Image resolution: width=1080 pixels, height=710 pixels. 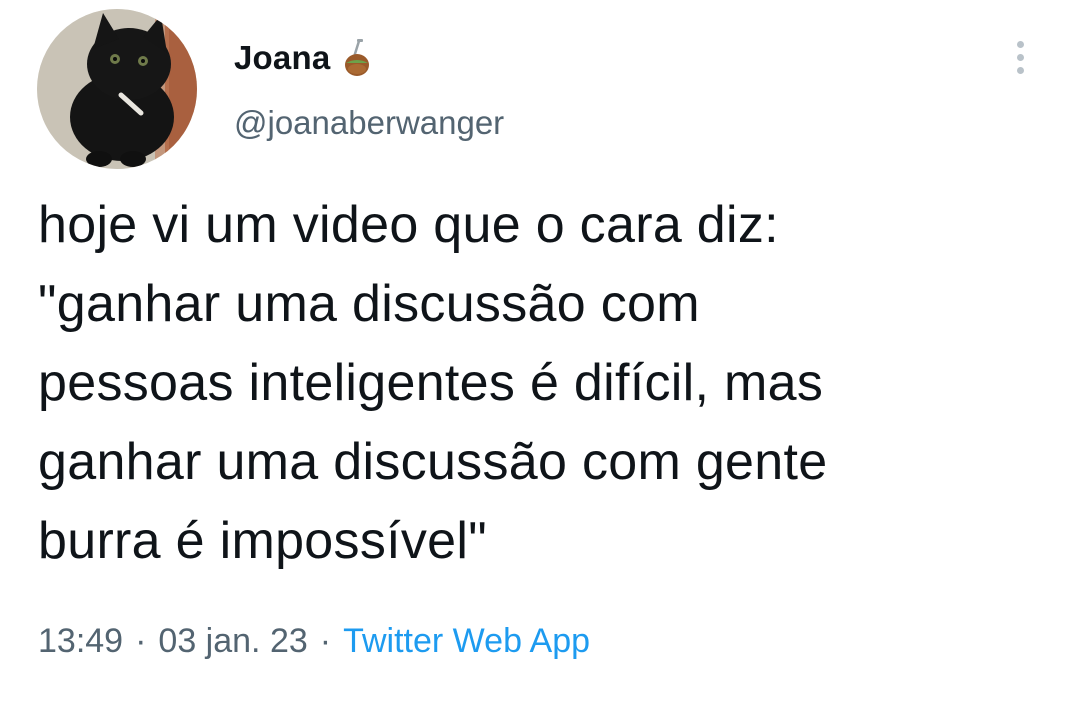 I want to click on author-name-row: Joana, so click(x=303, y=58).